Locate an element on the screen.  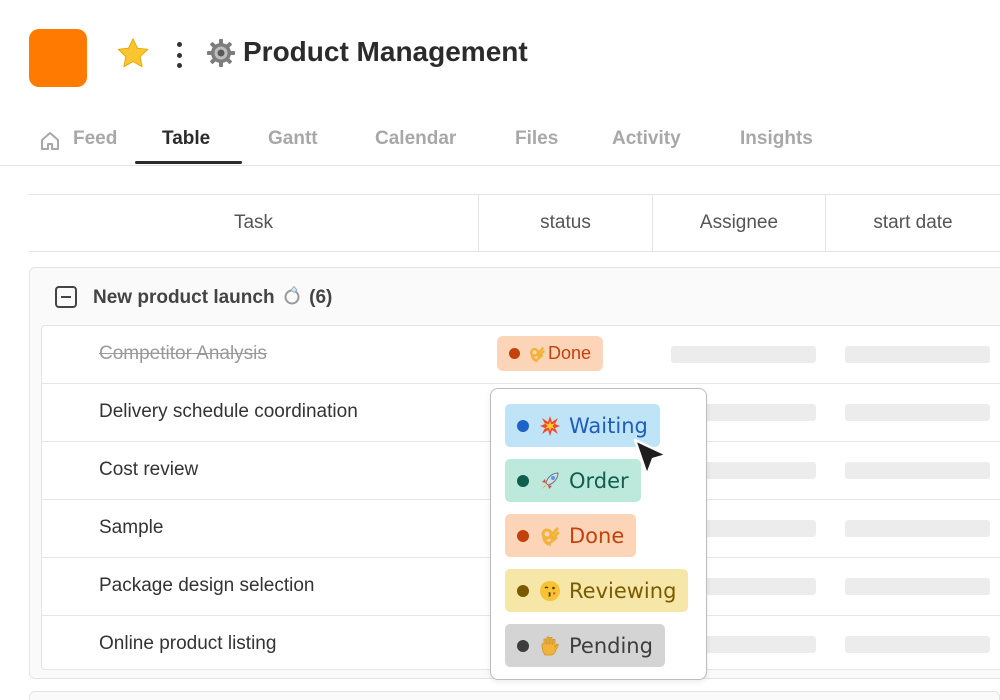
status-badge: Done is located at coordinates (550, 353).